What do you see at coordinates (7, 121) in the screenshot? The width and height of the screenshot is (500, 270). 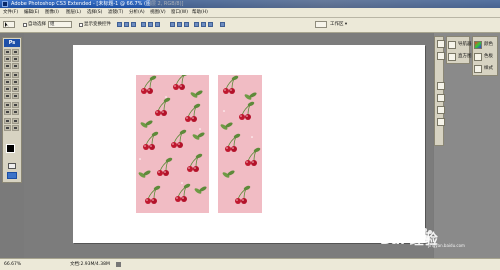 I see `notes-tool-icon` at bounding box center [7, 121].